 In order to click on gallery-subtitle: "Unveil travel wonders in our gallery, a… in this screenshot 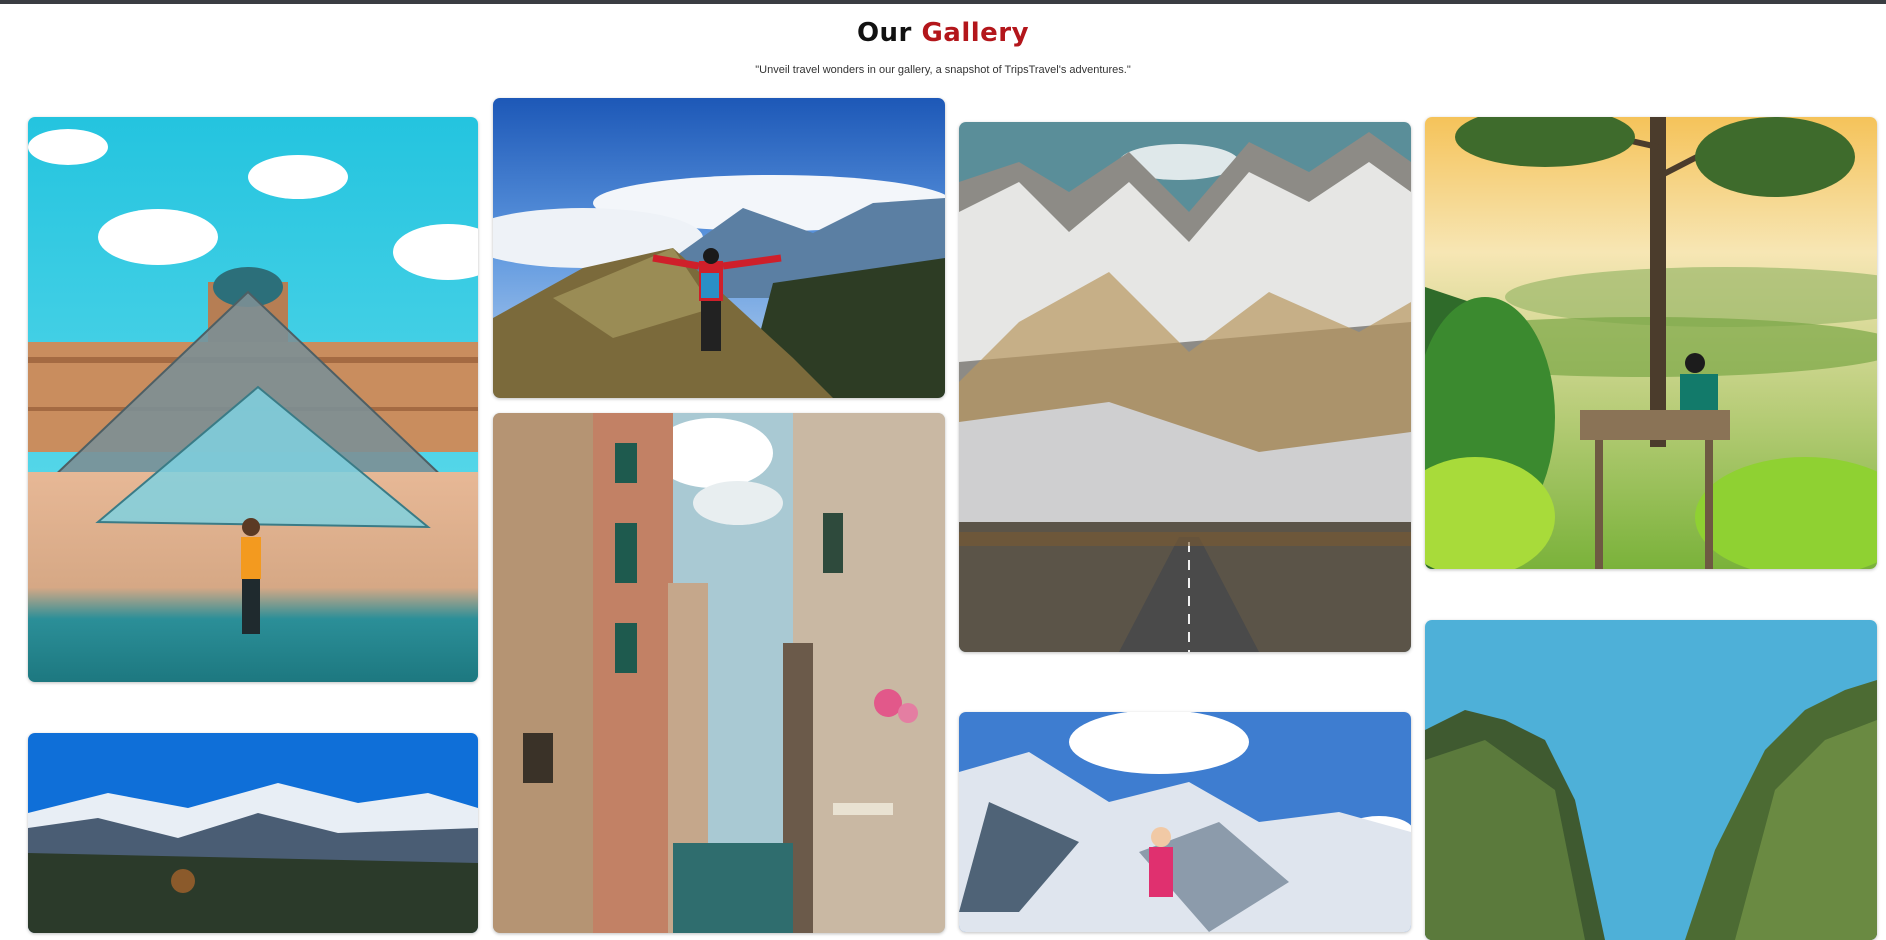, I will do `click(943, 70)`.